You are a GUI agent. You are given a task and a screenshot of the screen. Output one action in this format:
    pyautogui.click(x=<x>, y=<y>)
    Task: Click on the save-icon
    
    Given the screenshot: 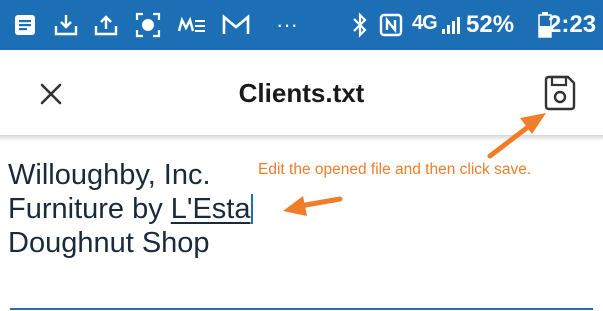 What is the action you would take?
    pyautogui.click(x=560, y=93)
    